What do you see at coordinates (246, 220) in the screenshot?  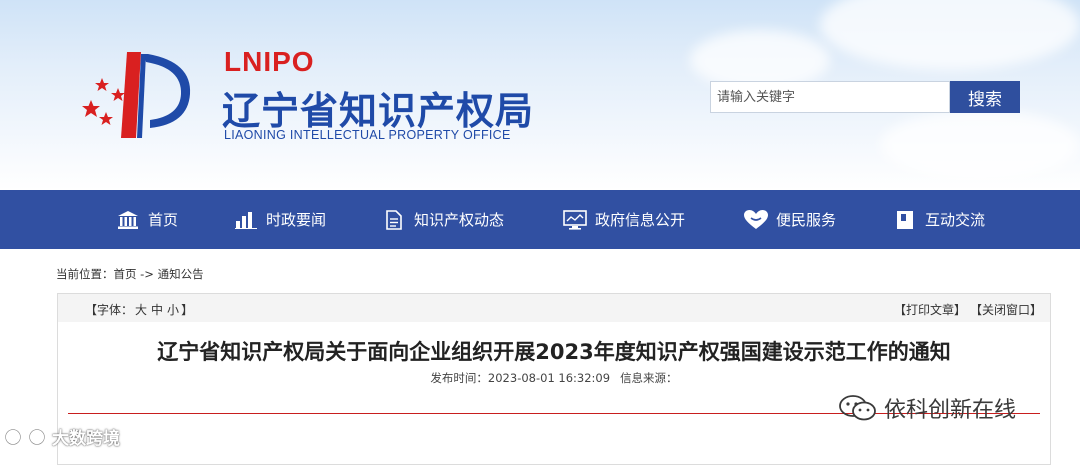 I see `bar-chart-icon` at bounding box center [246, 220].